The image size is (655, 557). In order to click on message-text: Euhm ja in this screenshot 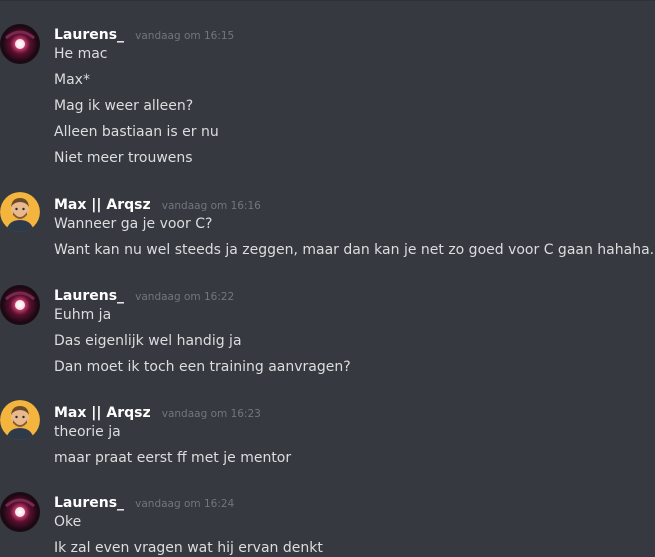, I will do `click(83, 315)`.